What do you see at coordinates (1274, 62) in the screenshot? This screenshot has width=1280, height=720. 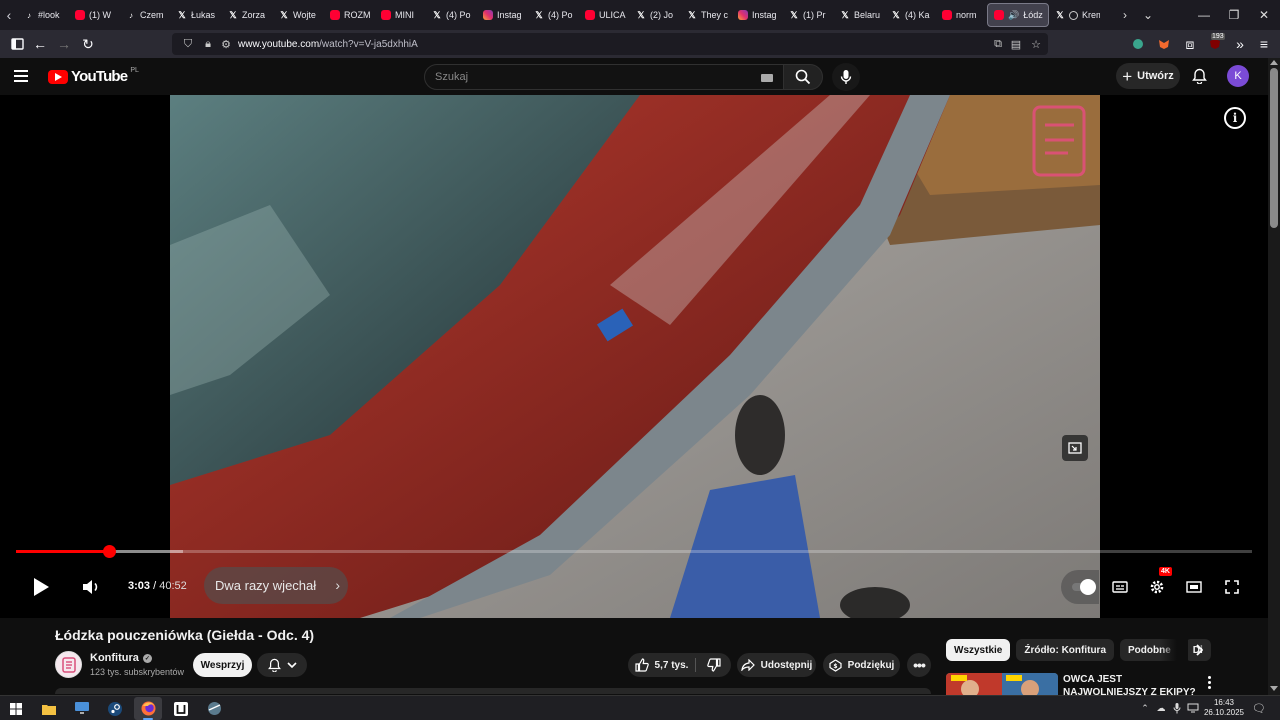 I see `scroll-up-arrow` at bounding box center [1274, 62].